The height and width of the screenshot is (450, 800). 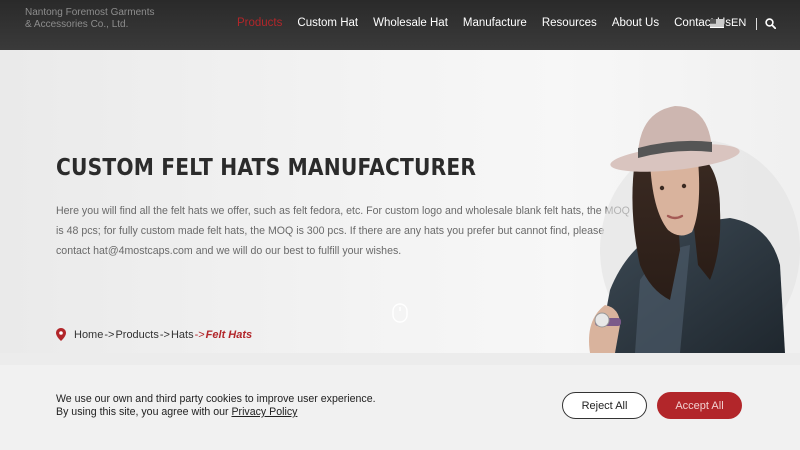 I want to click on cookie-line-2-text: By using this site, you agree with our, so click(x=144, y=412).